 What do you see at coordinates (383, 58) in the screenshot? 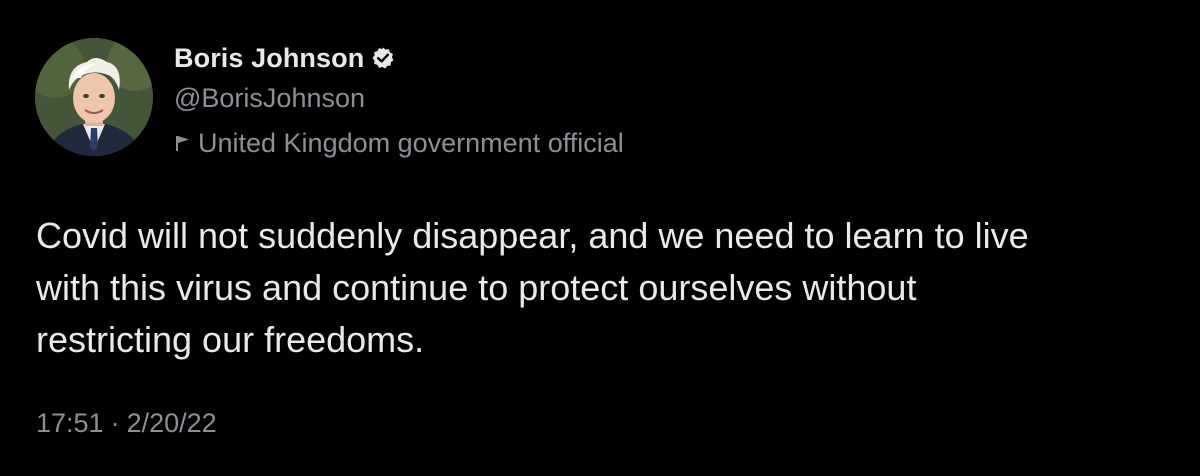
I see `verified-badge-icon` at bounding box center [383, 58].